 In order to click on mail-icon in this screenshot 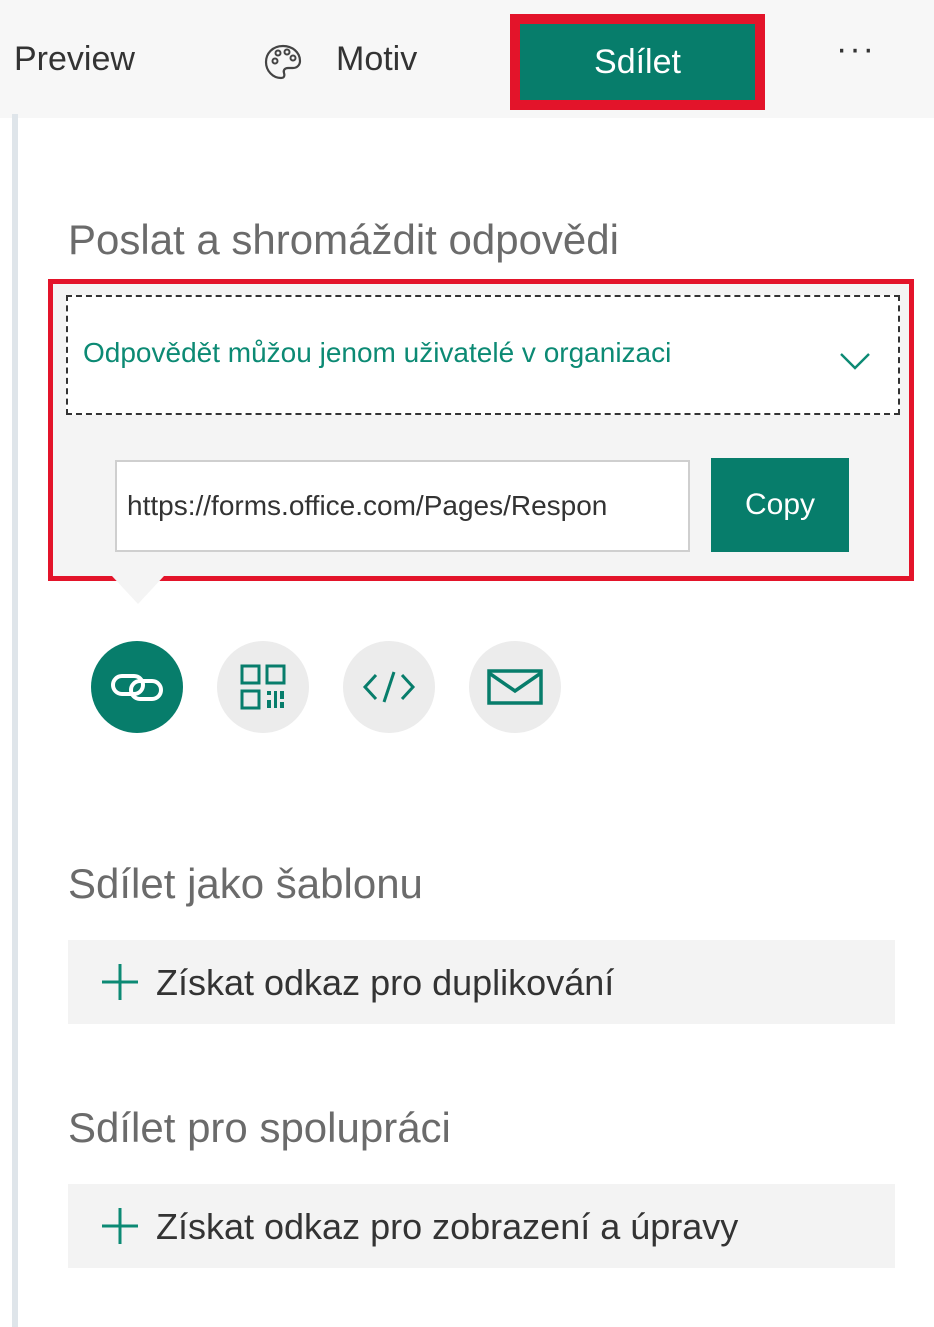, I will do `click(515, 687)`.